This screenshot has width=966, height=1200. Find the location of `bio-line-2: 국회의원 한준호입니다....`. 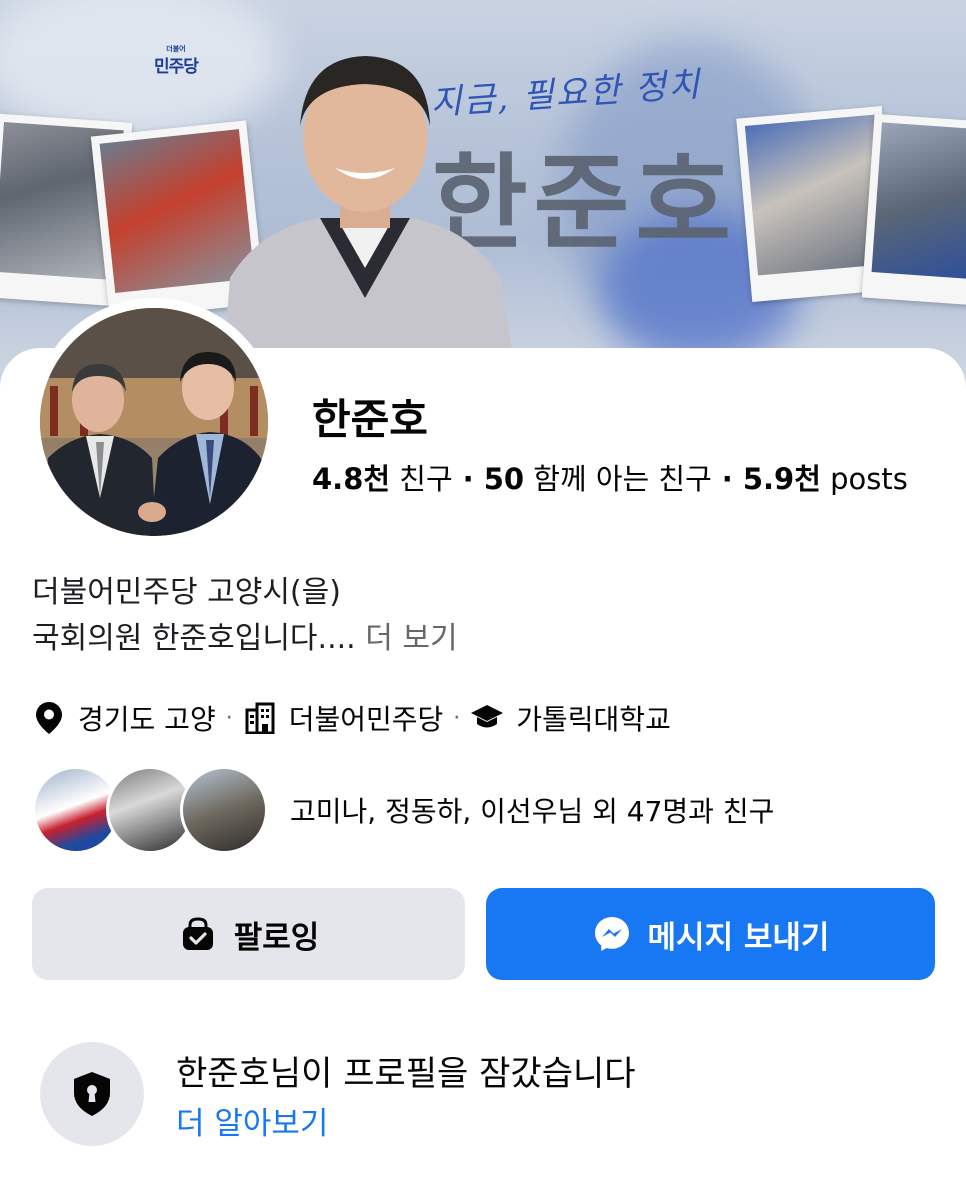

bio-line-2: 국회의원 한준호입니다.... is located at coordinates (194, 638).